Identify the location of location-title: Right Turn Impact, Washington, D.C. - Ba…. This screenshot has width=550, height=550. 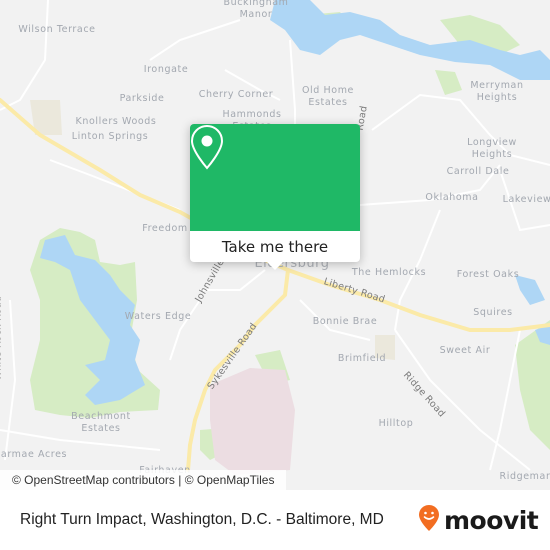
(202, 519).